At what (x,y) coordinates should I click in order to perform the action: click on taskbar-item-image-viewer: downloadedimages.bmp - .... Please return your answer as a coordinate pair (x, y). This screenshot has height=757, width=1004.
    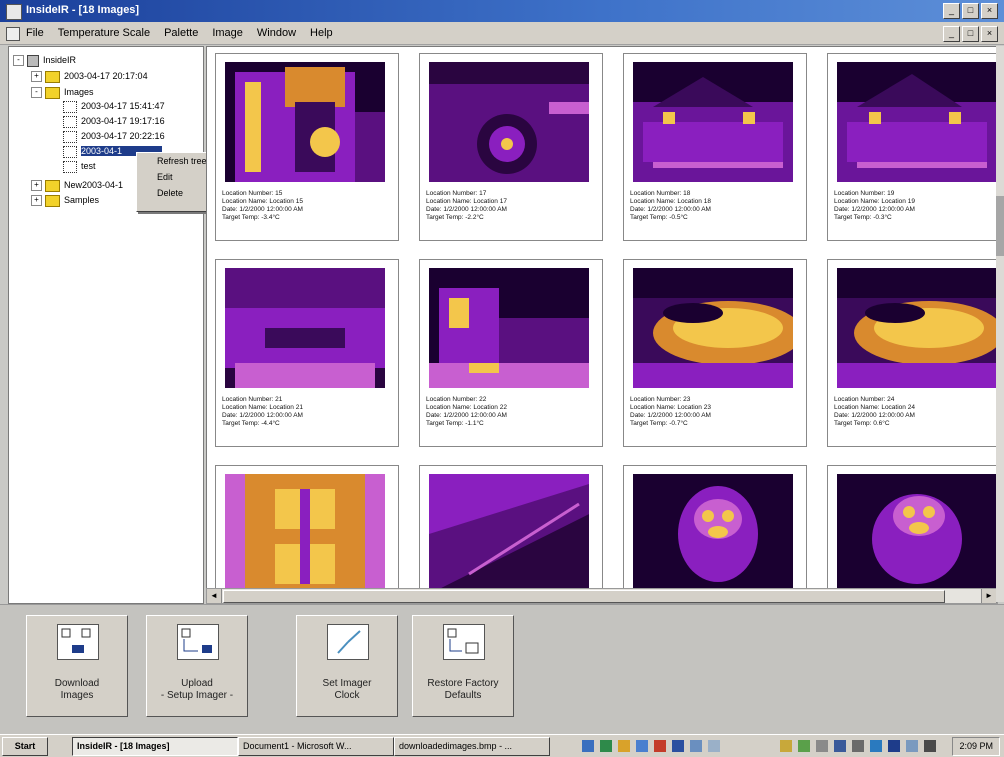
    Looking at the image, I should click on (472, 746).